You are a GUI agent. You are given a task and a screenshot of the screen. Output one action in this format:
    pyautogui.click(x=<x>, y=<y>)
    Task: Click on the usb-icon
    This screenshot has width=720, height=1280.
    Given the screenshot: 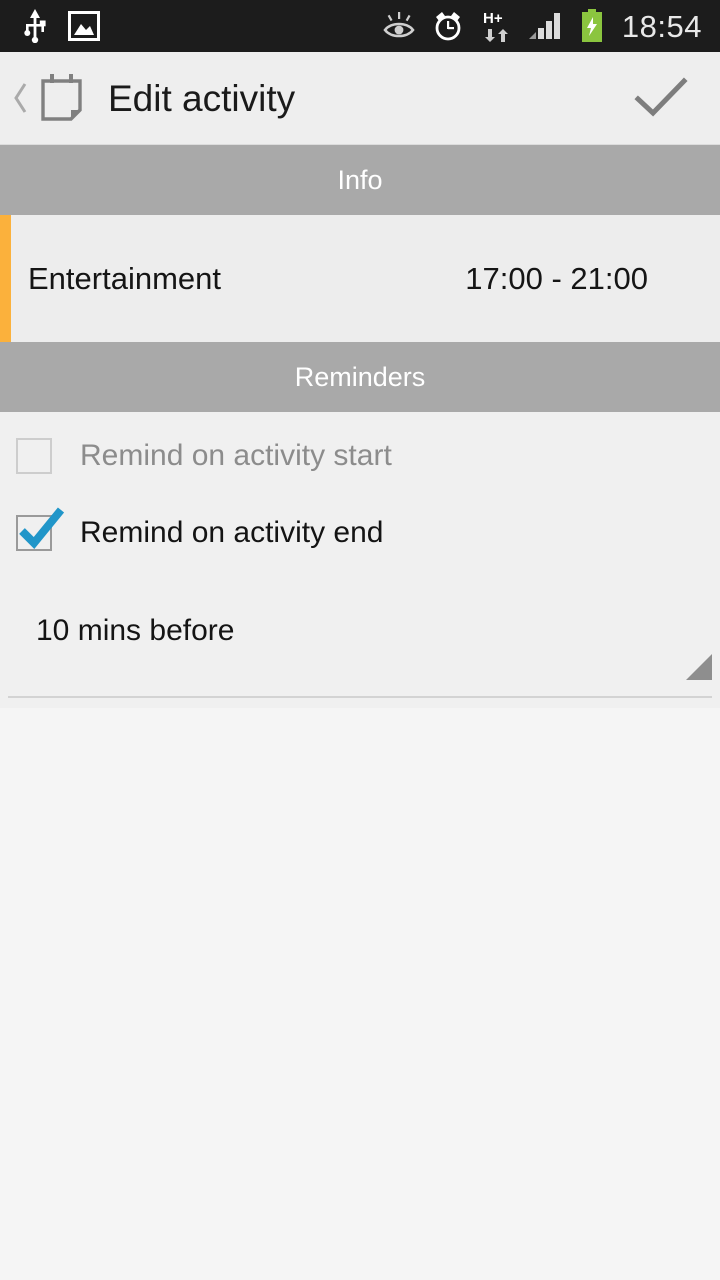 What is the action you would take?
    pyautogui.click(x=35, y=26)
    